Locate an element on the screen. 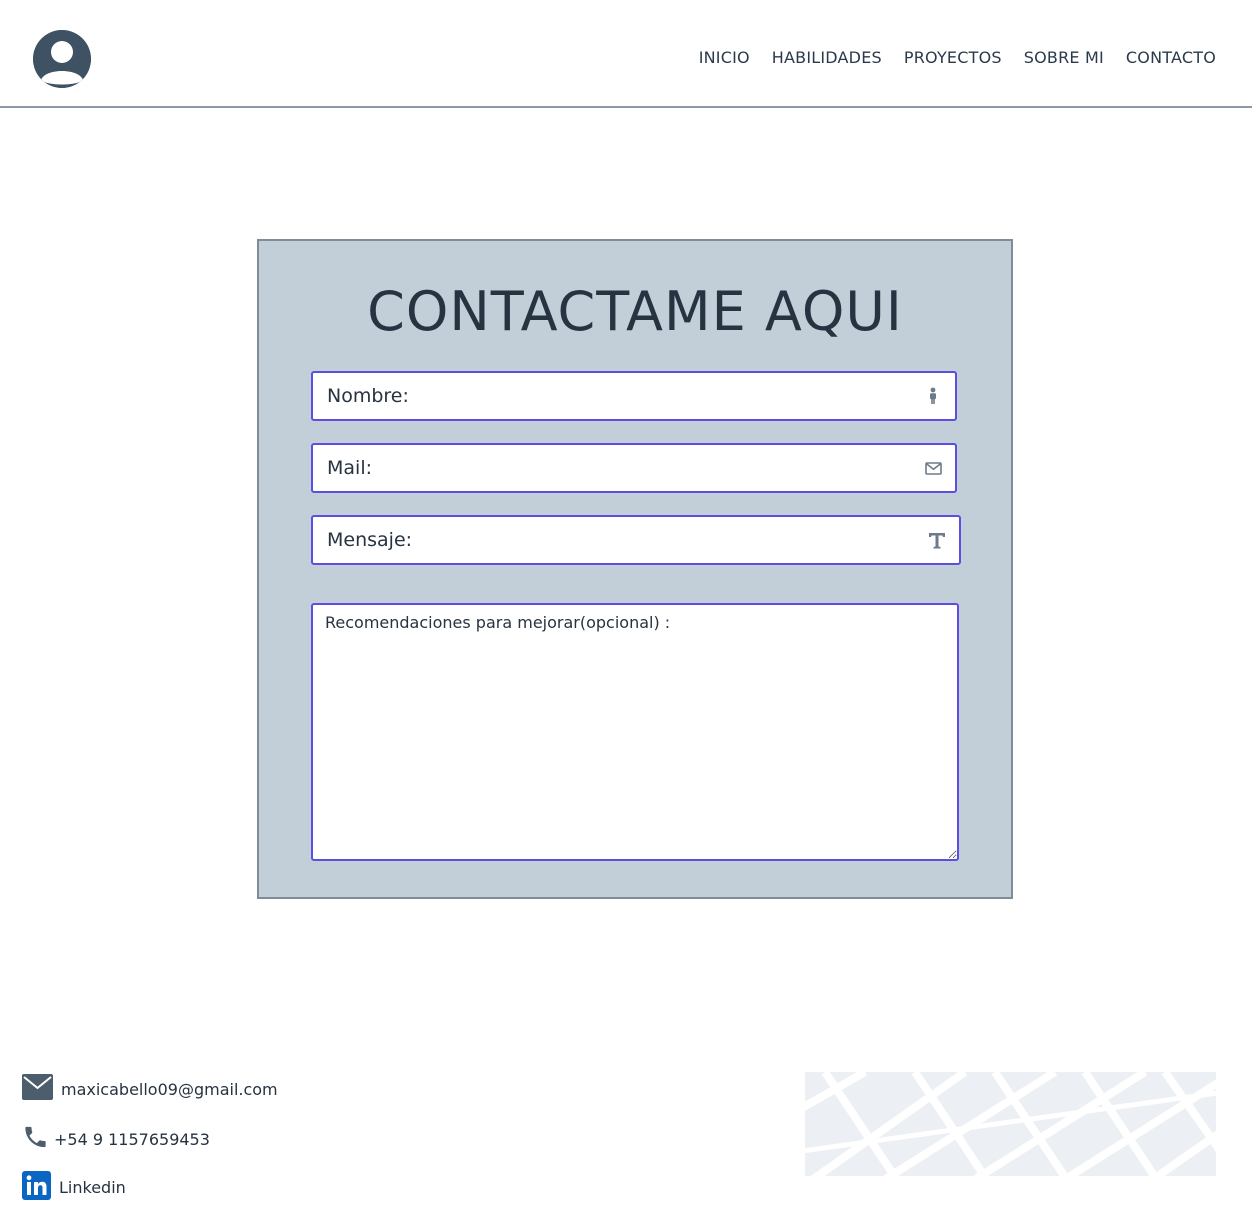 The width and height of the screenshot is (1252, 1216). phone-link: +54 9 1157659453 is located at coordinates (132, 1139).